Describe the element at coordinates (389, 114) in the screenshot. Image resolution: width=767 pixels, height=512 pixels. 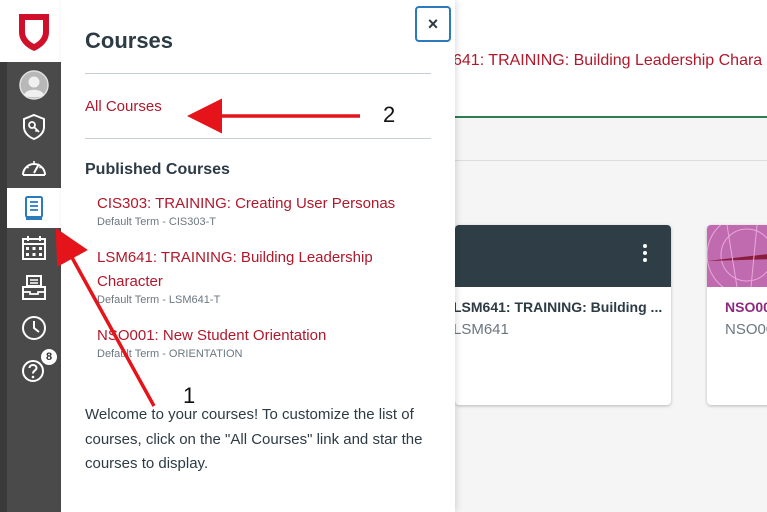
I see `annotation-label-2: 2` at that location.